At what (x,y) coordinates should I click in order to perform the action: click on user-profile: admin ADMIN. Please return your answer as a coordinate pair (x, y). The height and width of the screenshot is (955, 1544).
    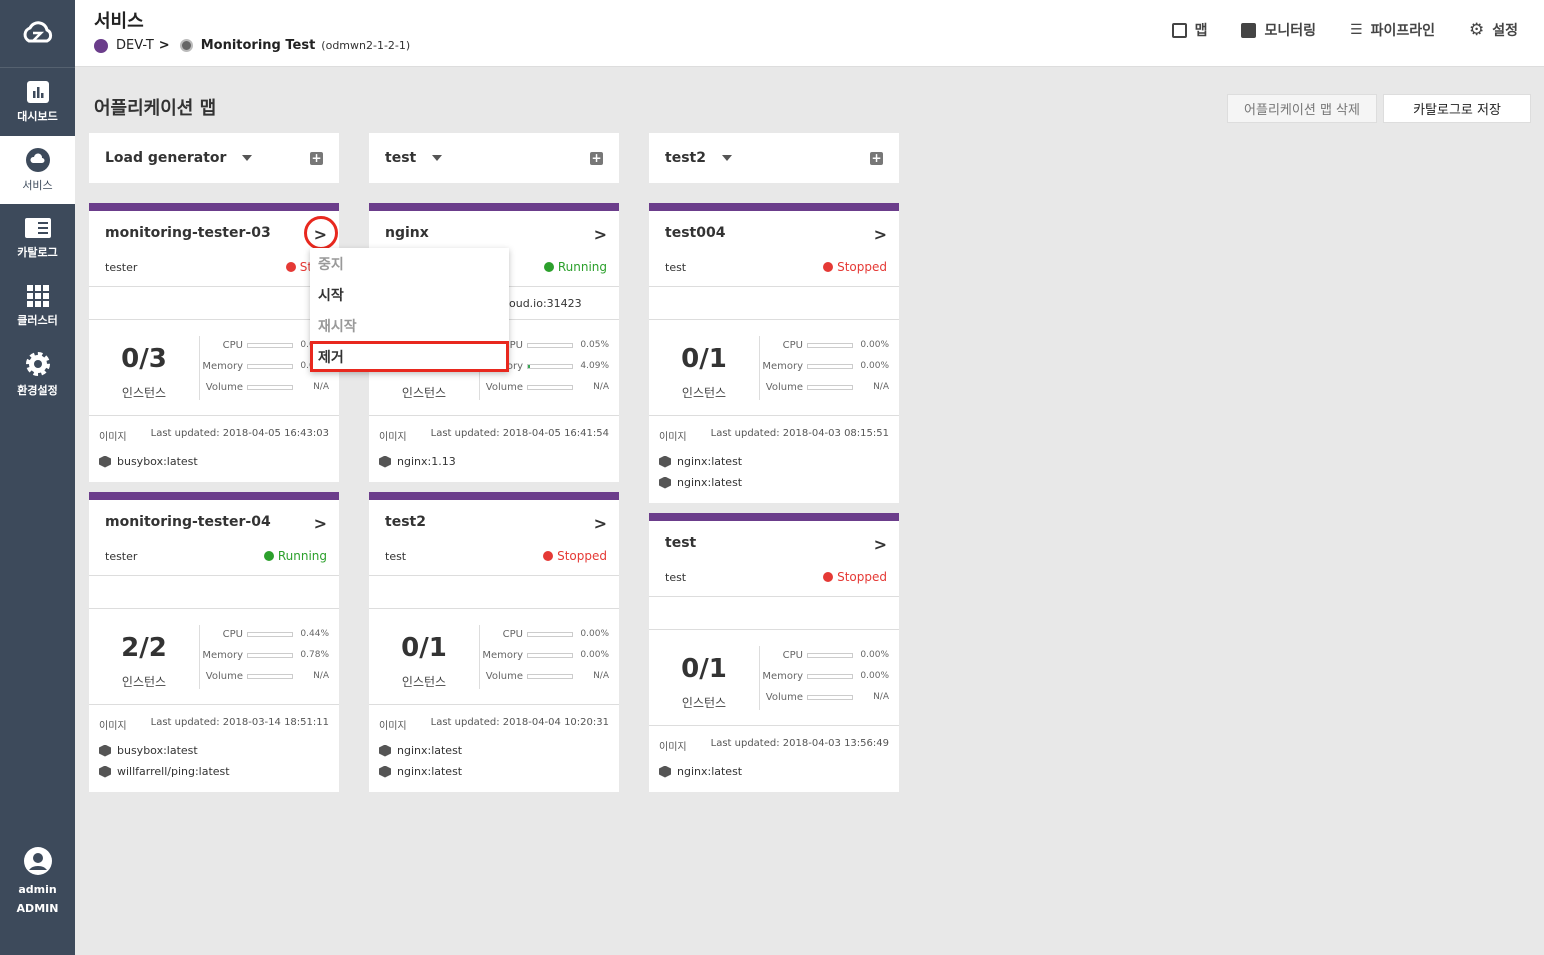
    Looking at the image, I should click on (37, 881).